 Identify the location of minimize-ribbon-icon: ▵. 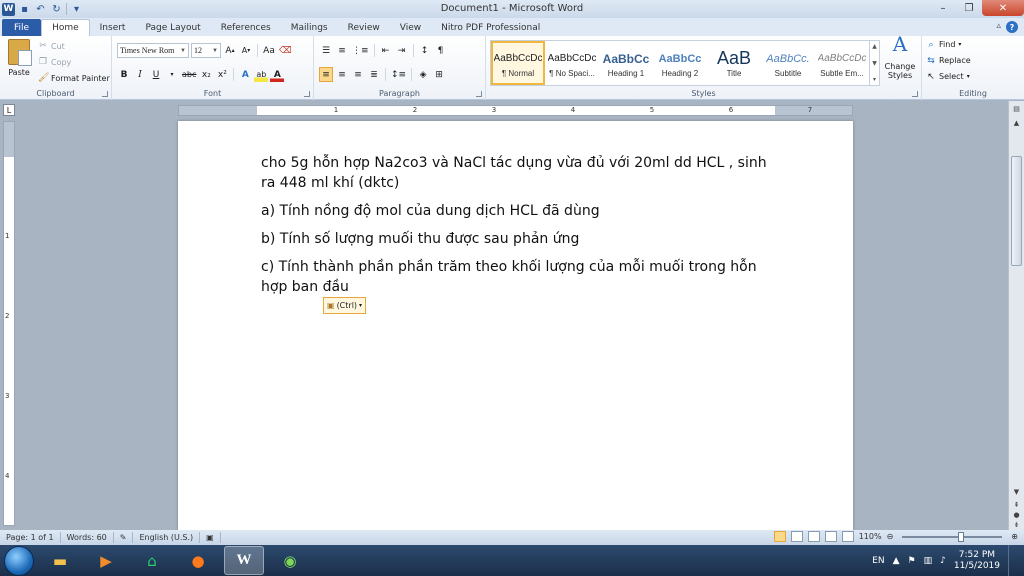
(998, 27).